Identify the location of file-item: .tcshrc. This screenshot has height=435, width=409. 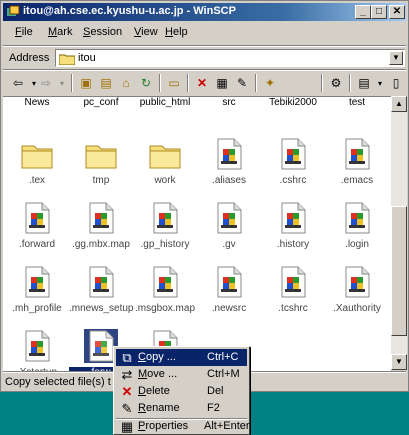
(293, 289).